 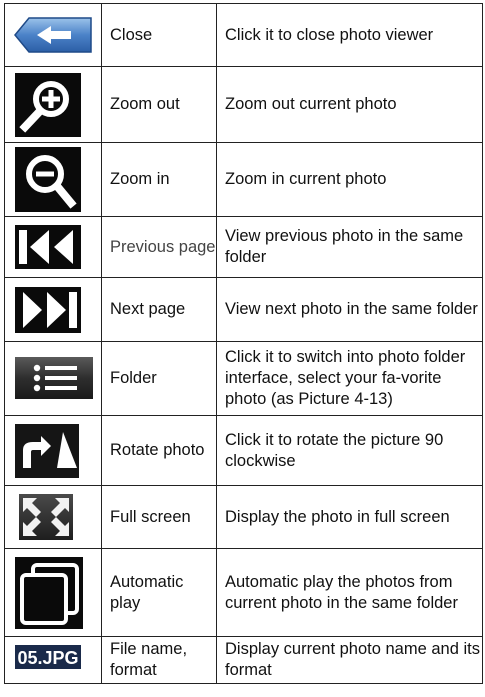 What do you see at coordinates (159, 660) in the screenshot?
I see `function-name: File name, format` at bounding box center [159, 660].